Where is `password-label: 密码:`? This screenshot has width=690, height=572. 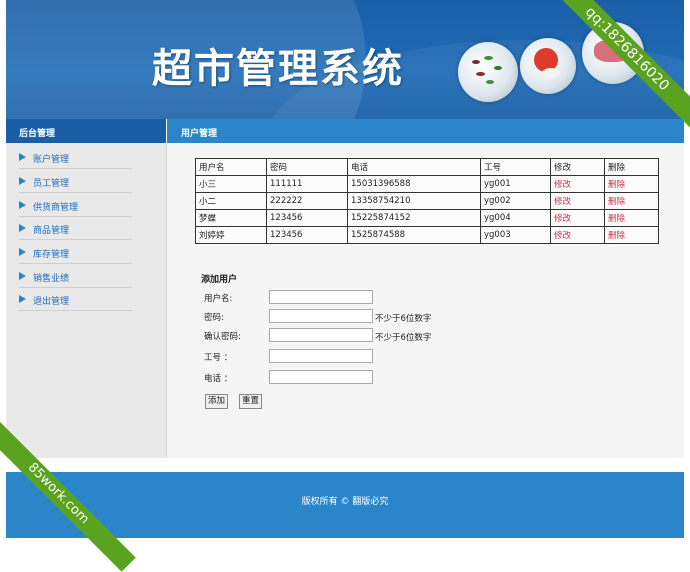 password-label: 密码: is located at coordinates (214, 318).